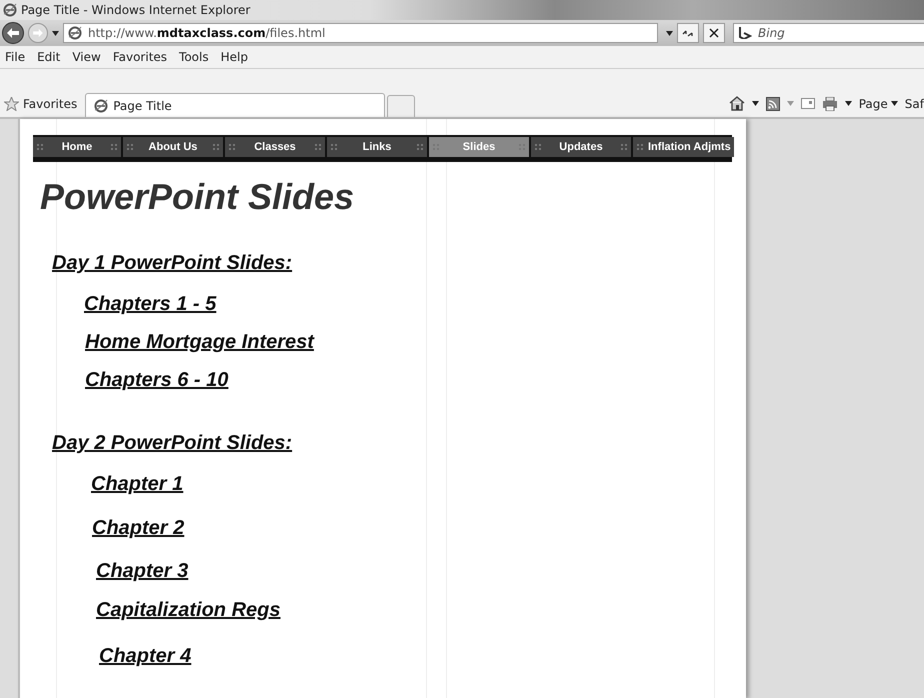 This screenshot has height=698, width=924. I want to click on home-icon, so click(736, 103).